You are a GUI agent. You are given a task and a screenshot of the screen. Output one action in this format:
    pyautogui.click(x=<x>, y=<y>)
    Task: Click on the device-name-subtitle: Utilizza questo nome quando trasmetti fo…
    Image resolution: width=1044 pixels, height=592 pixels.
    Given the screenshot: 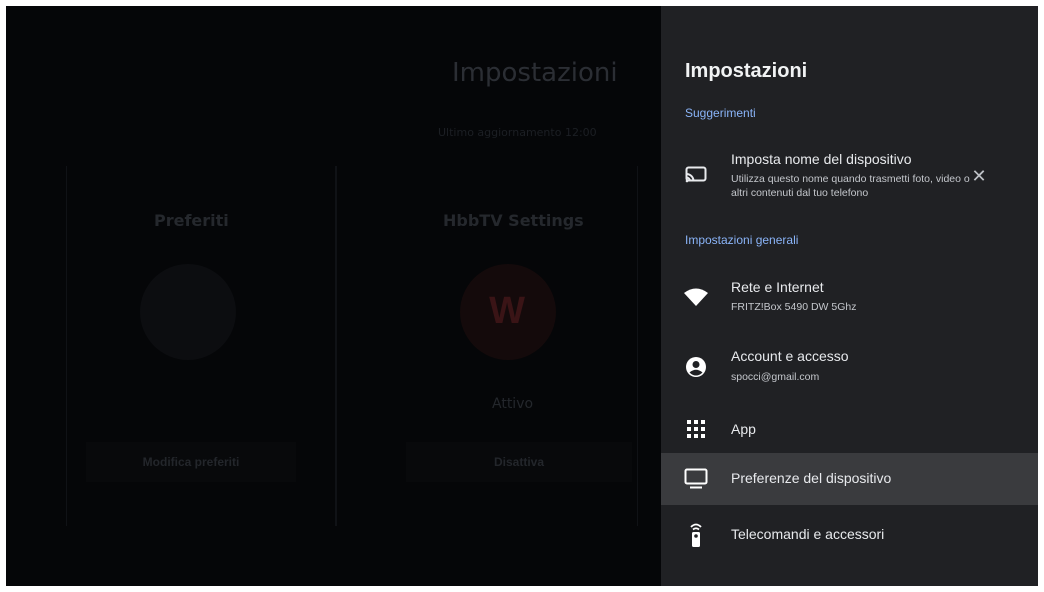 What is the action you would take?
    pyautogui.click(x=850, y=186)
    